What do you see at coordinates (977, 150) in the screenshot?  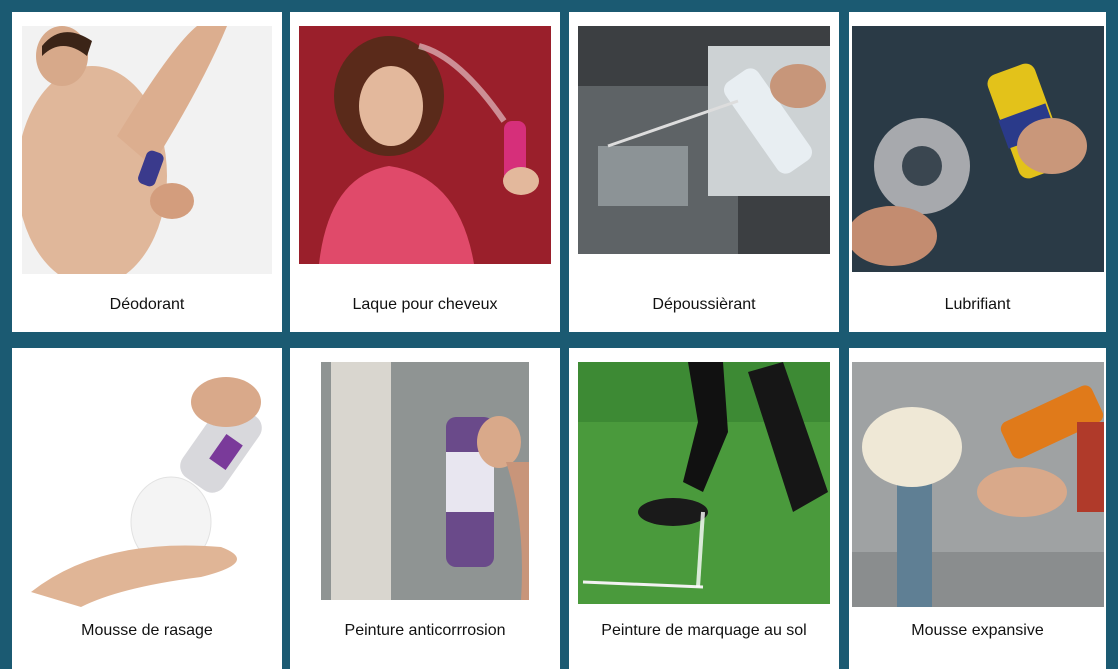 I see `lubricant-photo` at bounding box center [977, 150].